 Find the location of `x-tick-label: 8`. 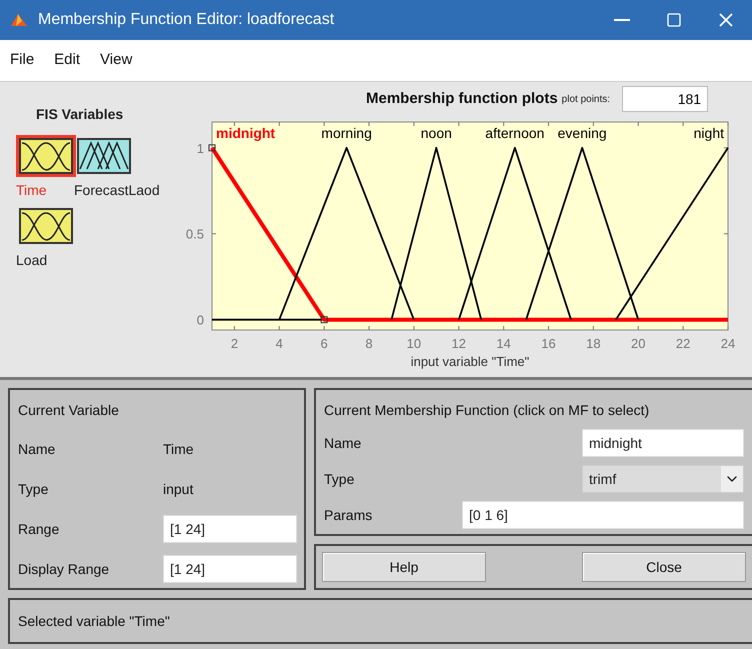

x-tick-label: 8 is located at coordinates (369, 343).